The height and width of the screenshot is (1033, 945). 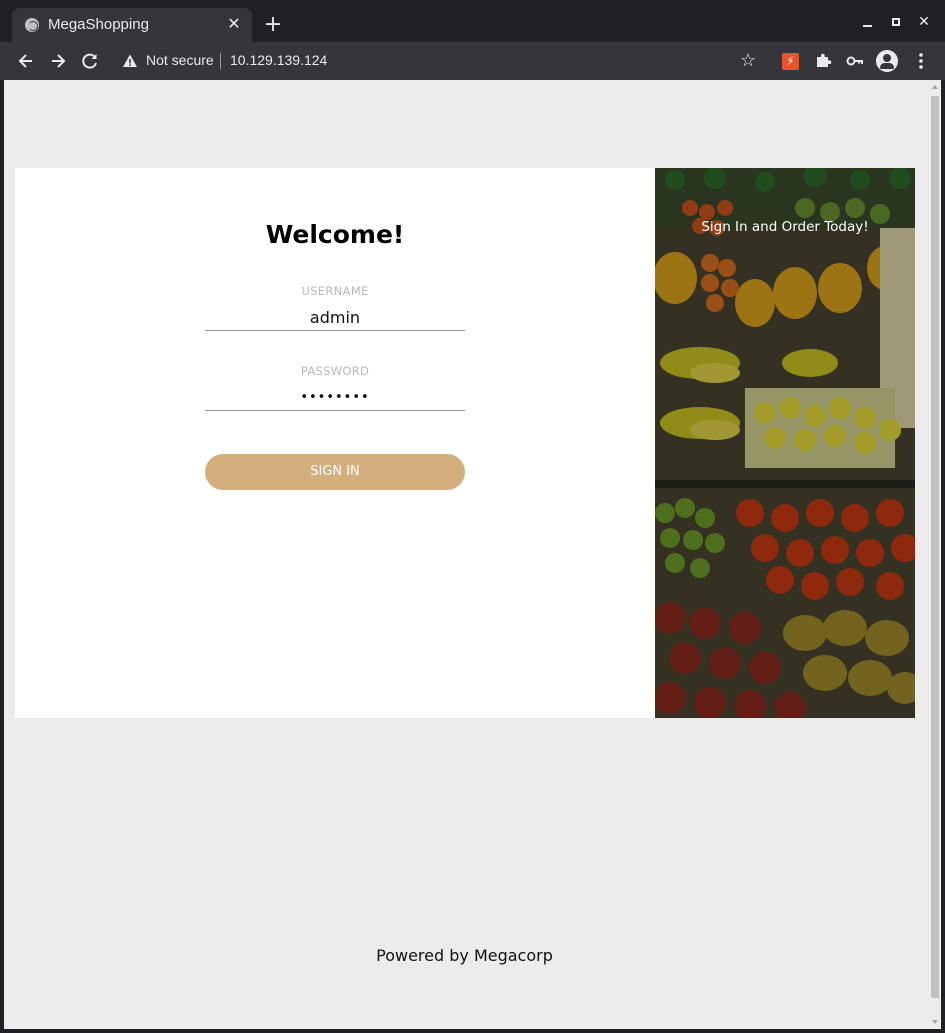 I want to click on image-overlay, so click(x=785, y=443).